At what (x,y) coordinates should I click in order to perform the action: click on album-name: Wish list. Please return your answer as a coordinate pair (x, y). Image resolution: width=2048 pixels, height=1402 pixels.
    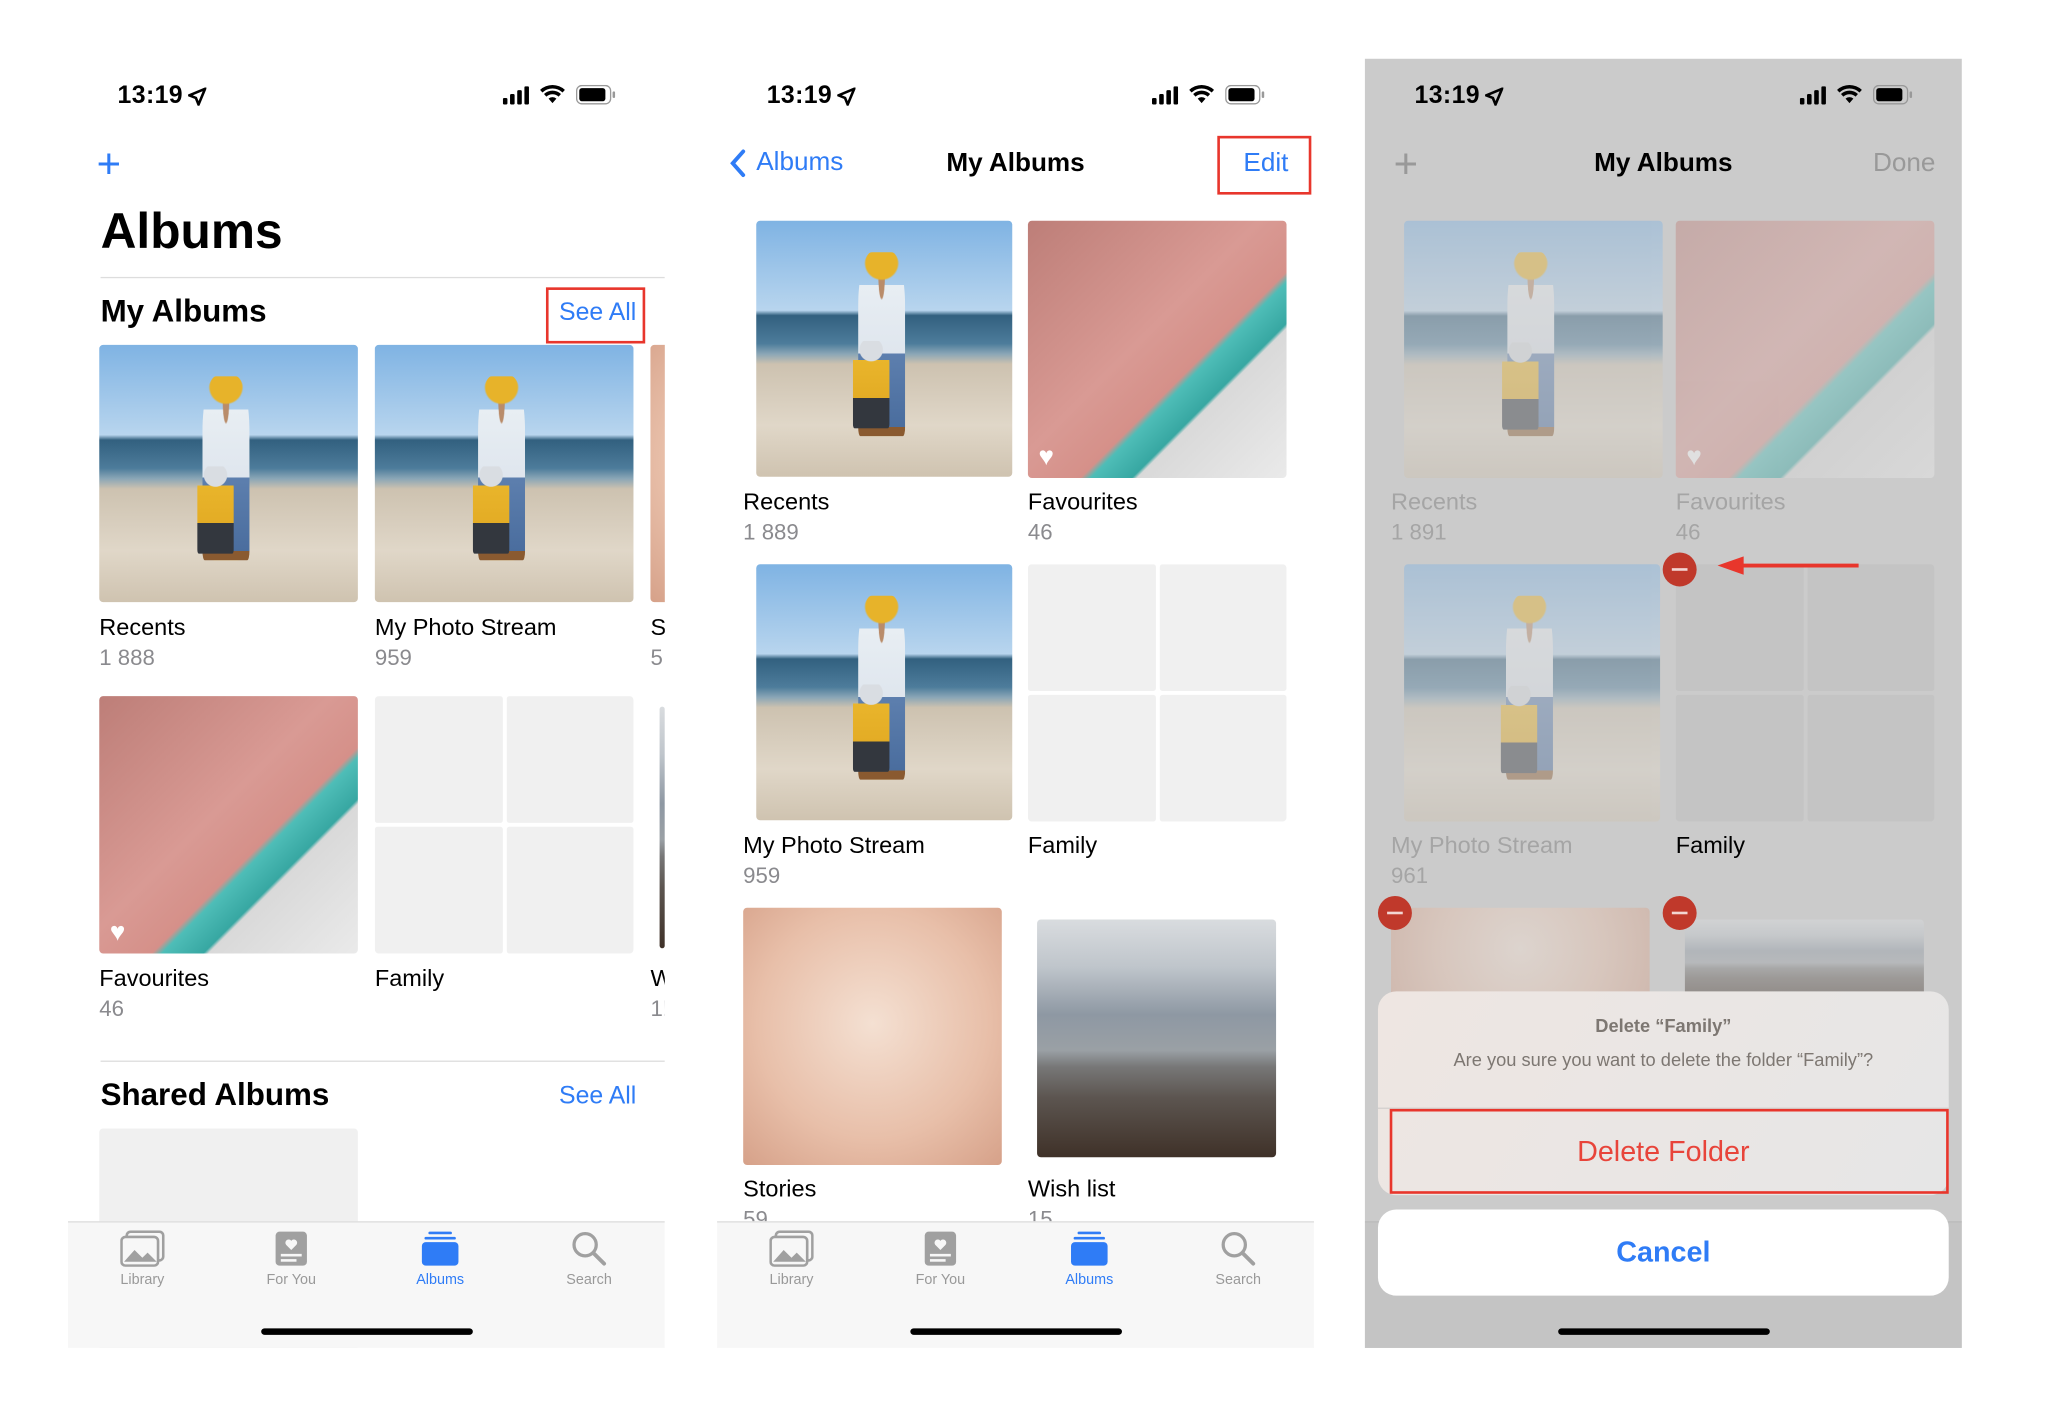
    Looking at the image, I should click on (1071, 1188).